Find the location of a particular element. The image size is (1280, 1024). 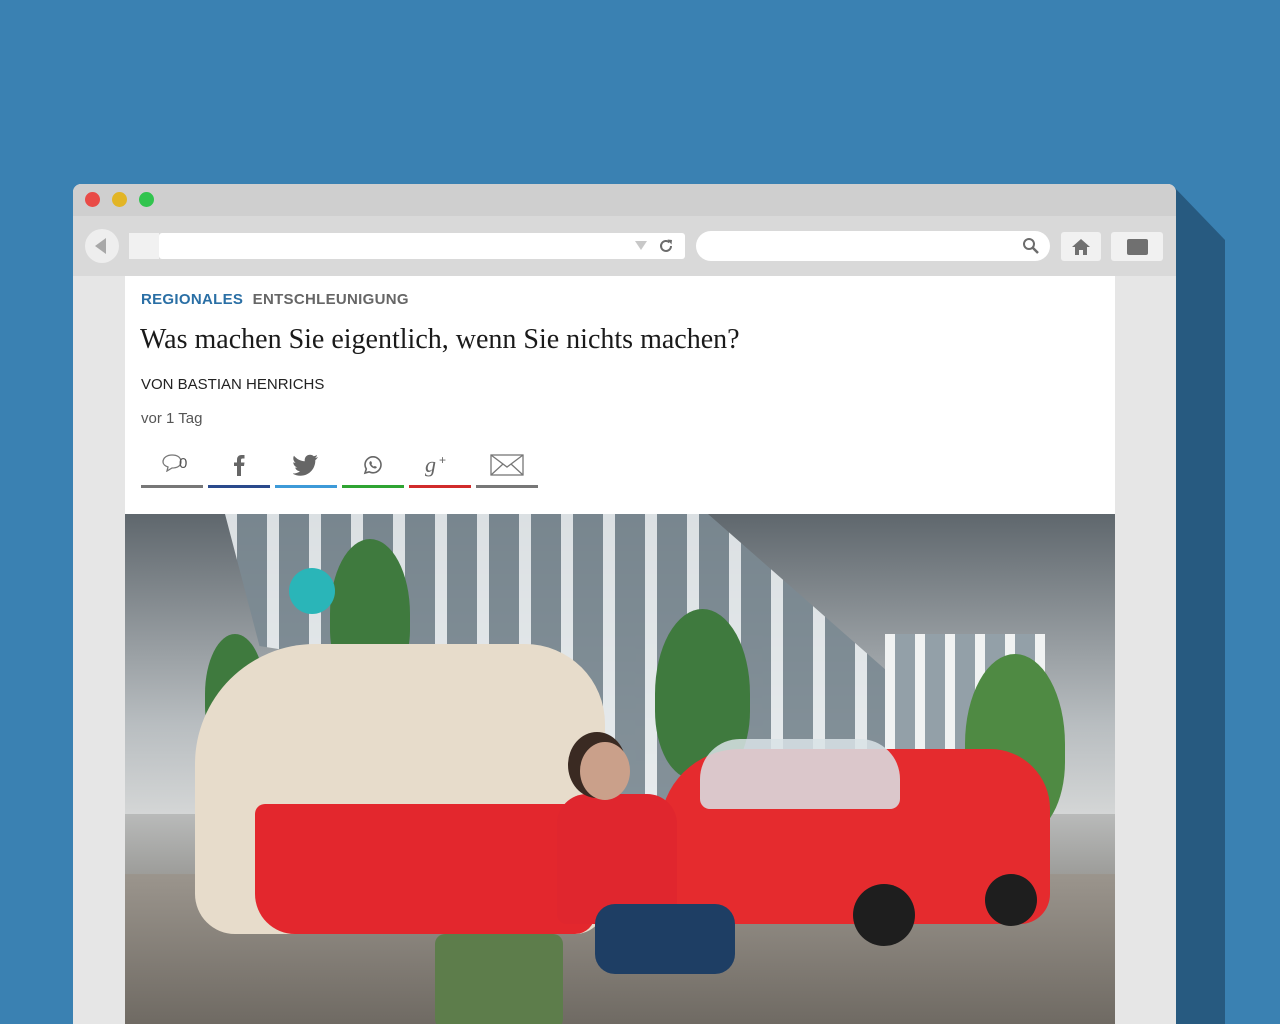

whatsapp-icon is located at coordinates (372, 465).